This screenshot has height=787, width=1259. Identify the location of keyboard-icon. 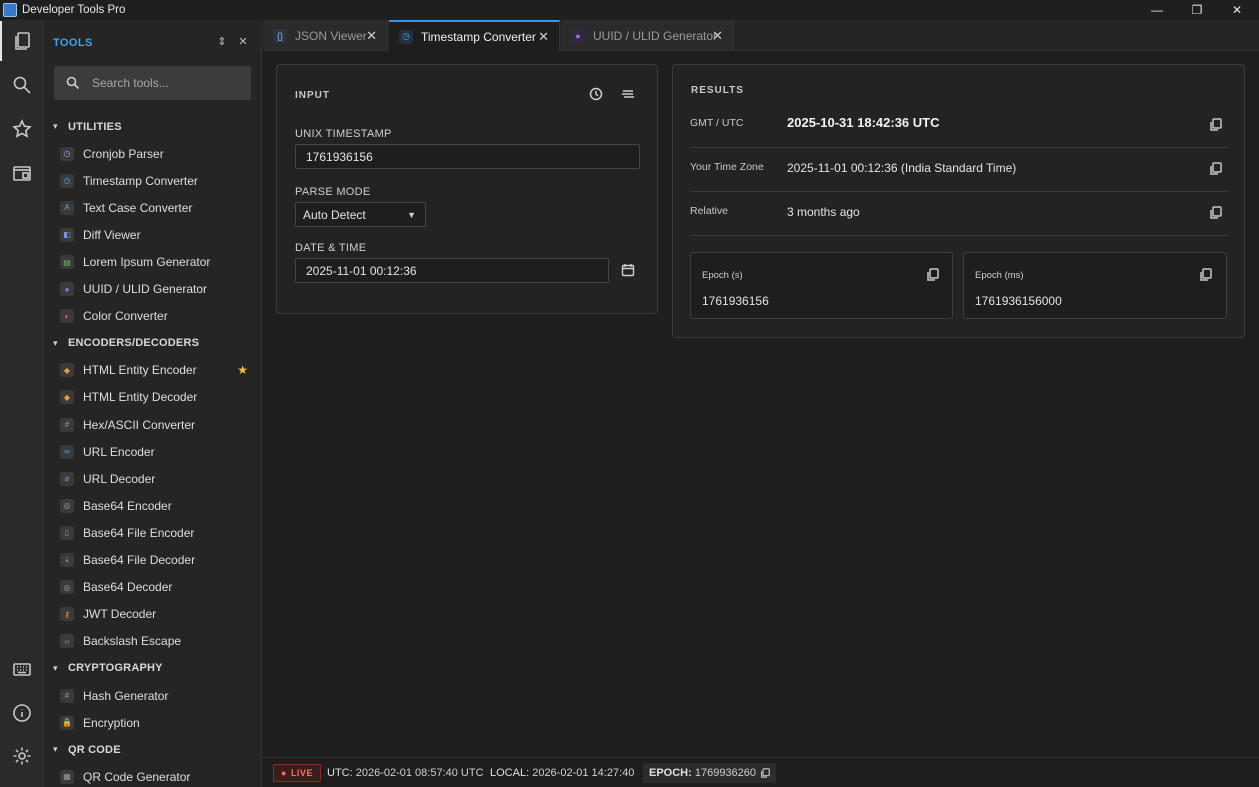
(22, 669).